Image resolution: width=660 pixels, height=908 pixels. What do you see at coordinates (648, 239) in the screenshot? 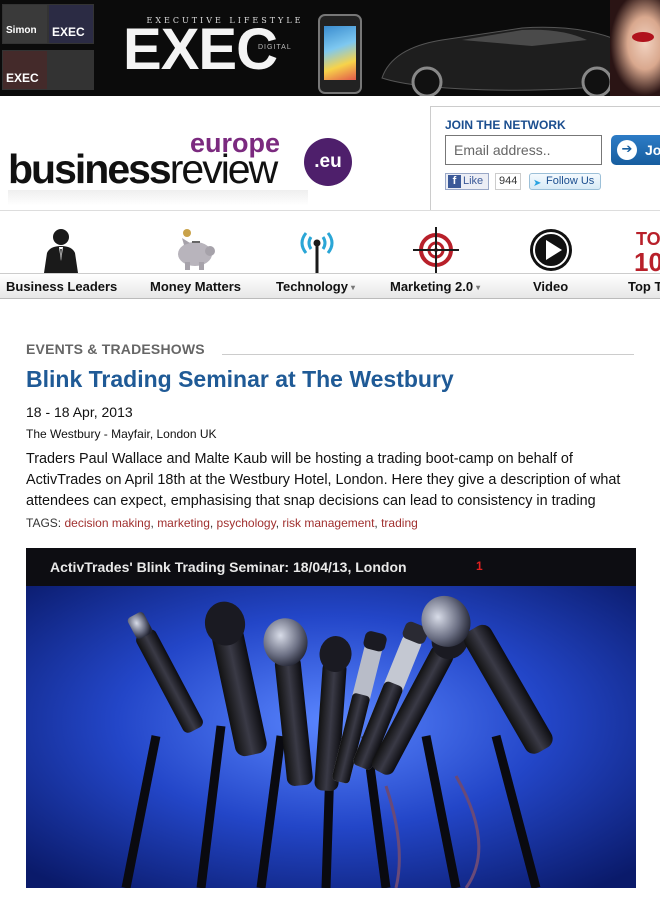
I see `top-icon-text: TO` at bounding box center [648, 239].